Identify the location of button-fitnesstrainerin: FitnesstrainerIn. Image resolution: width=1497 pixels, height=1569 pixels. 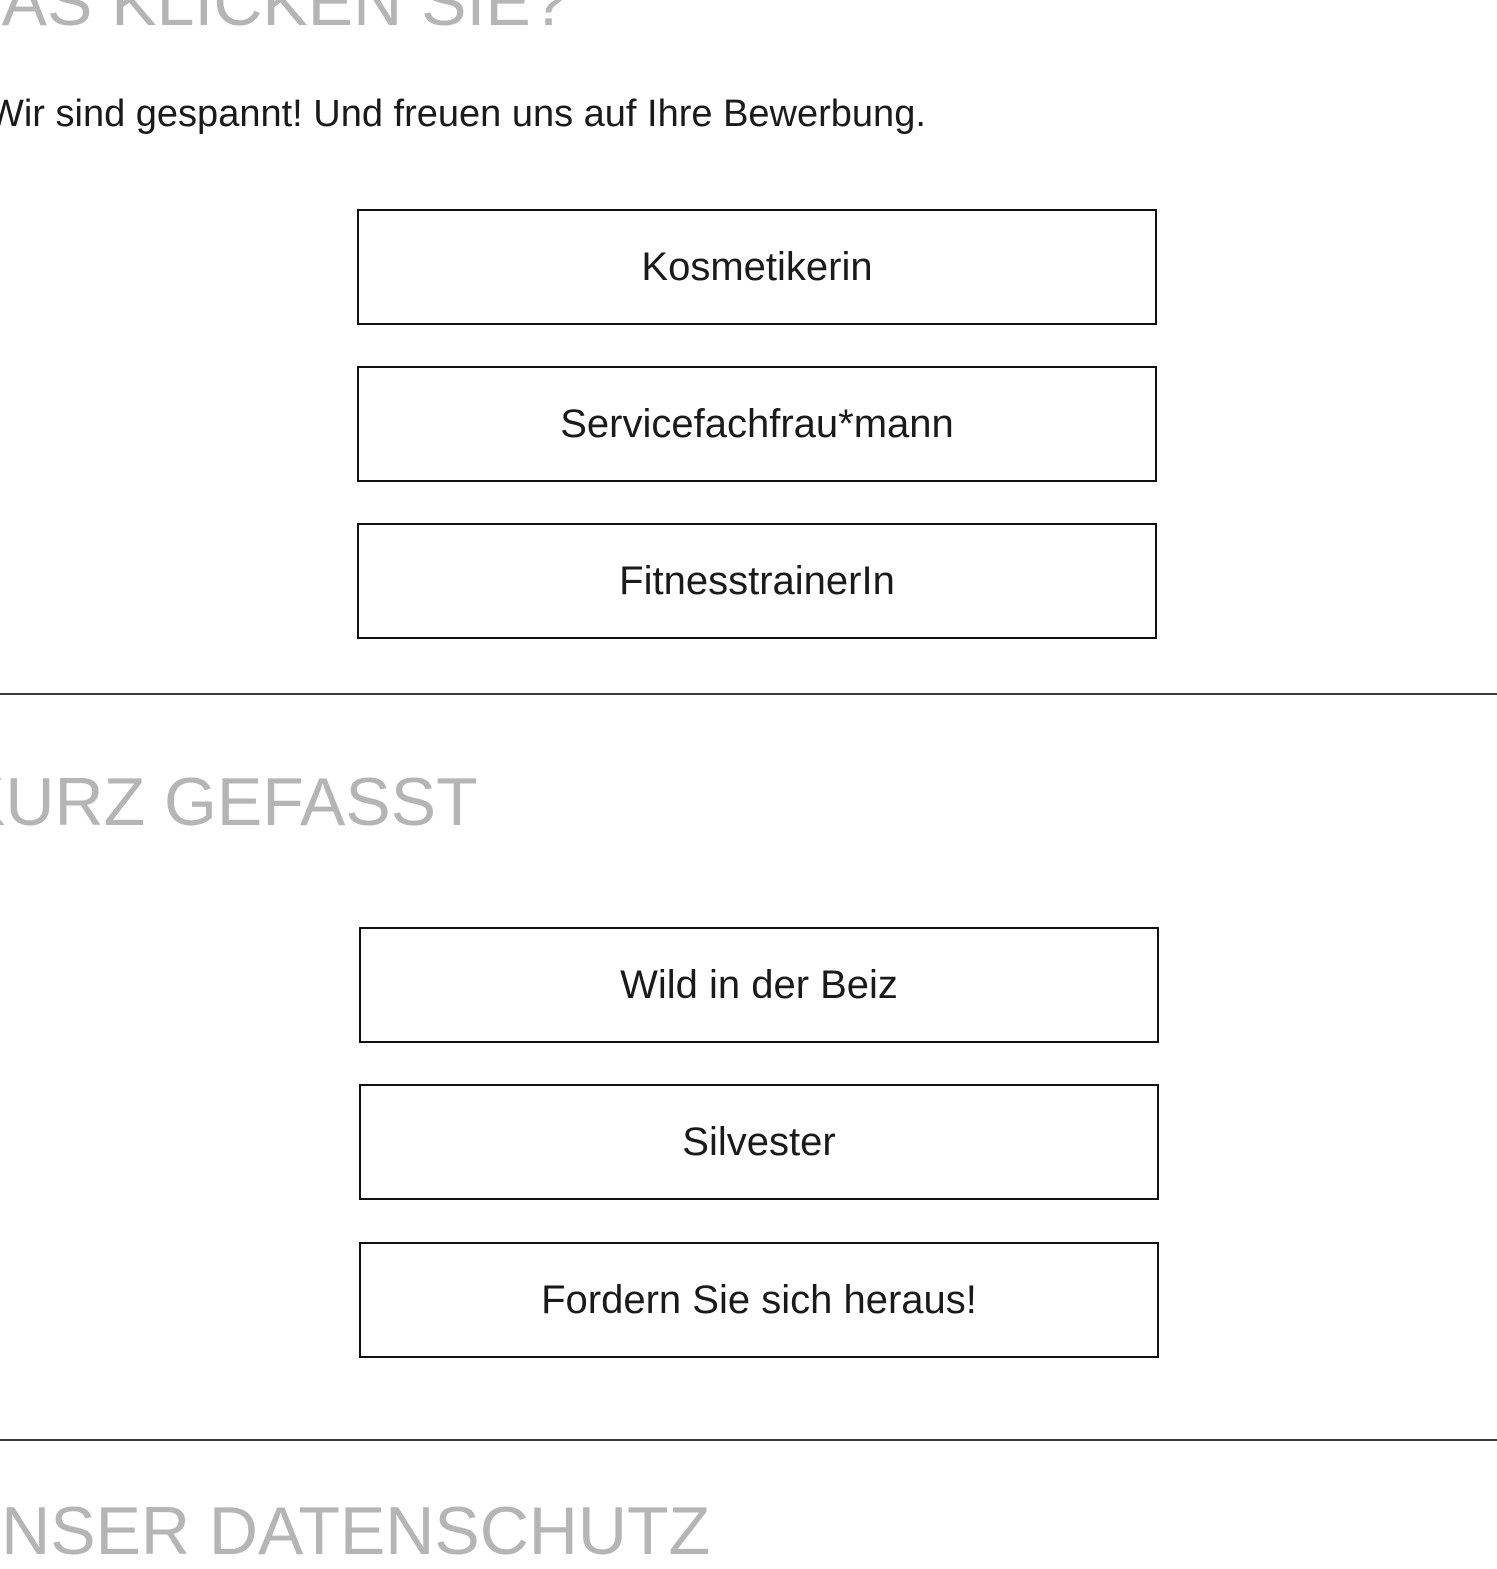
(757, 581).